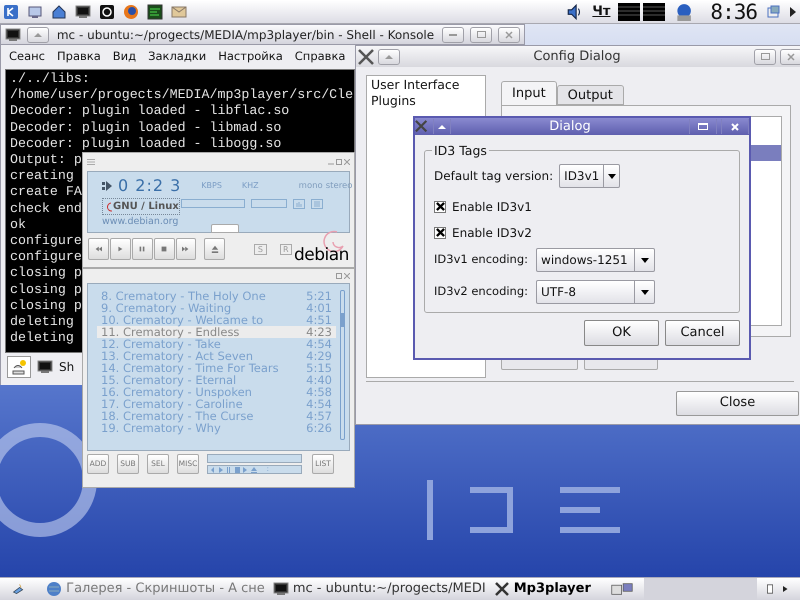 This screenshot has height=600, width=800. I want to click on terminal-line: create FA, so click(46, 192).